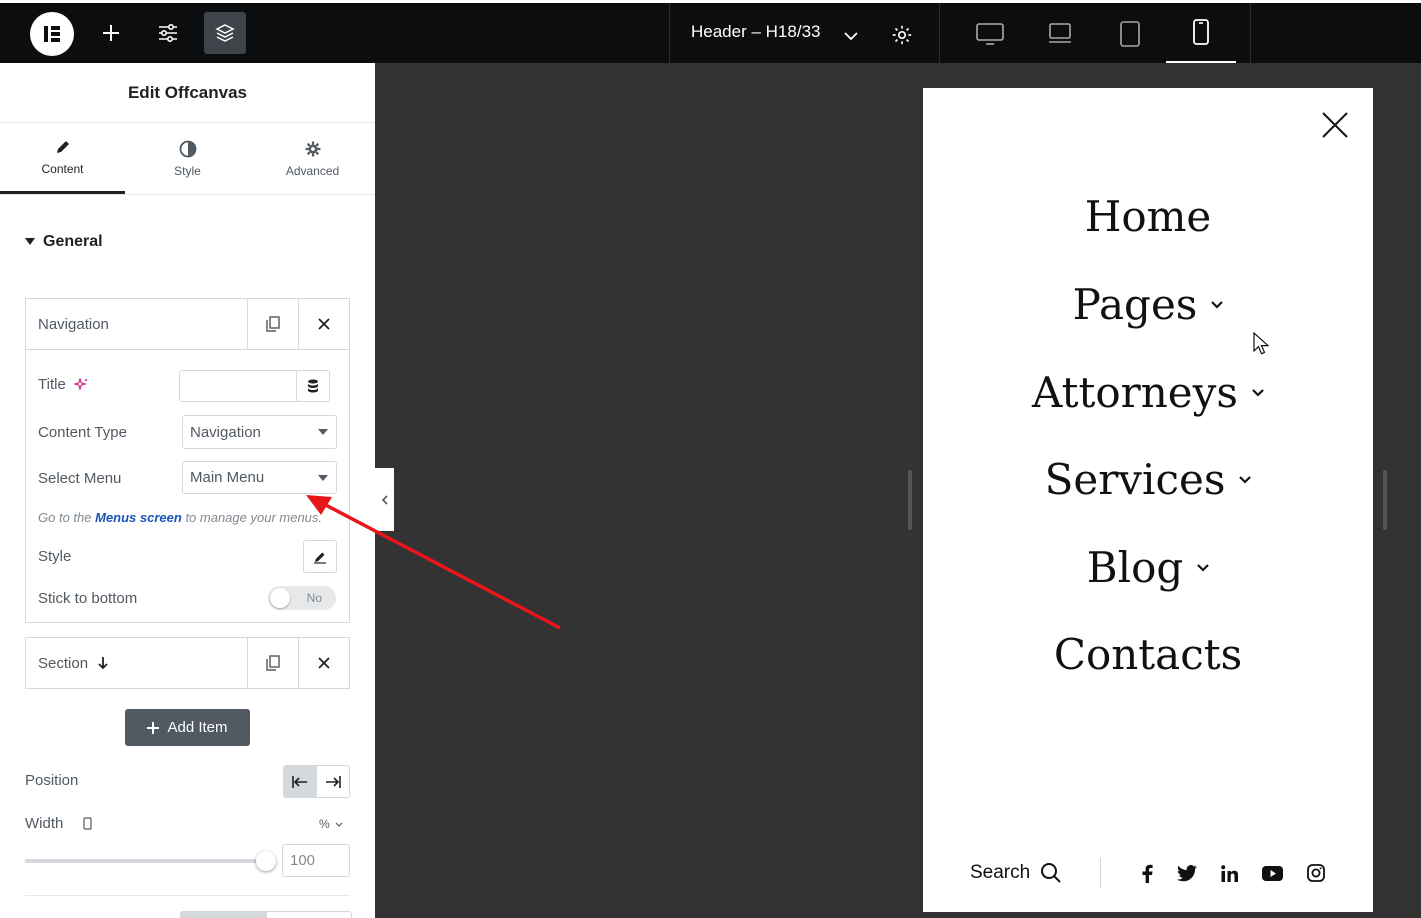 The width and height of the screenshot is (1421, 918). What do you see at coordinates (1230, 873) in the screenshot?
I see `linkedin-icon` at bounding box center [1230, 873].